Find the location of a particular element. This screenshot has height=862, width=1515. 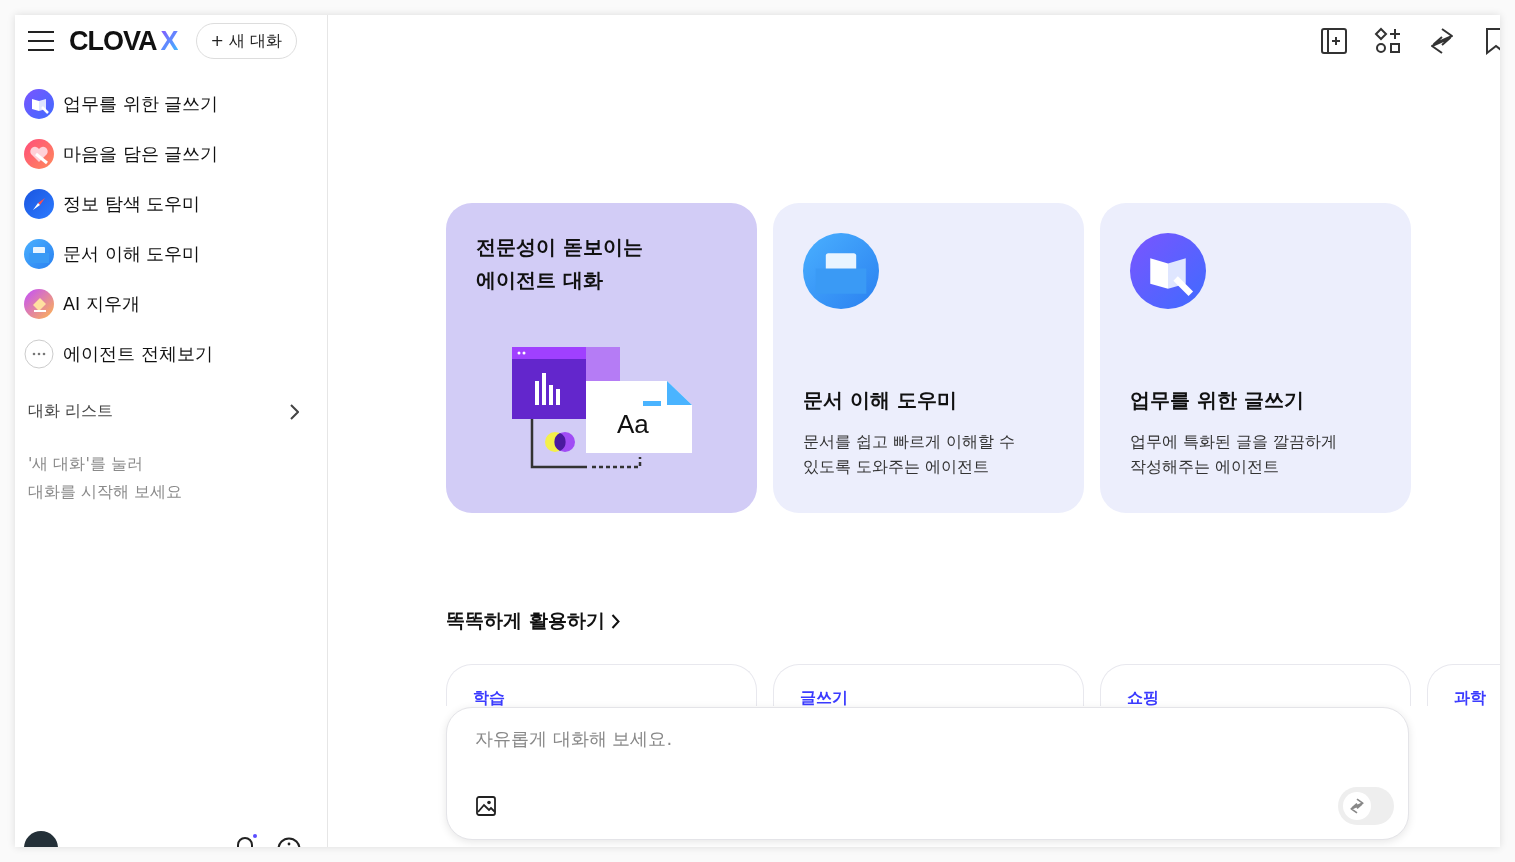

menu-icon is located at coordinates (41, 41).